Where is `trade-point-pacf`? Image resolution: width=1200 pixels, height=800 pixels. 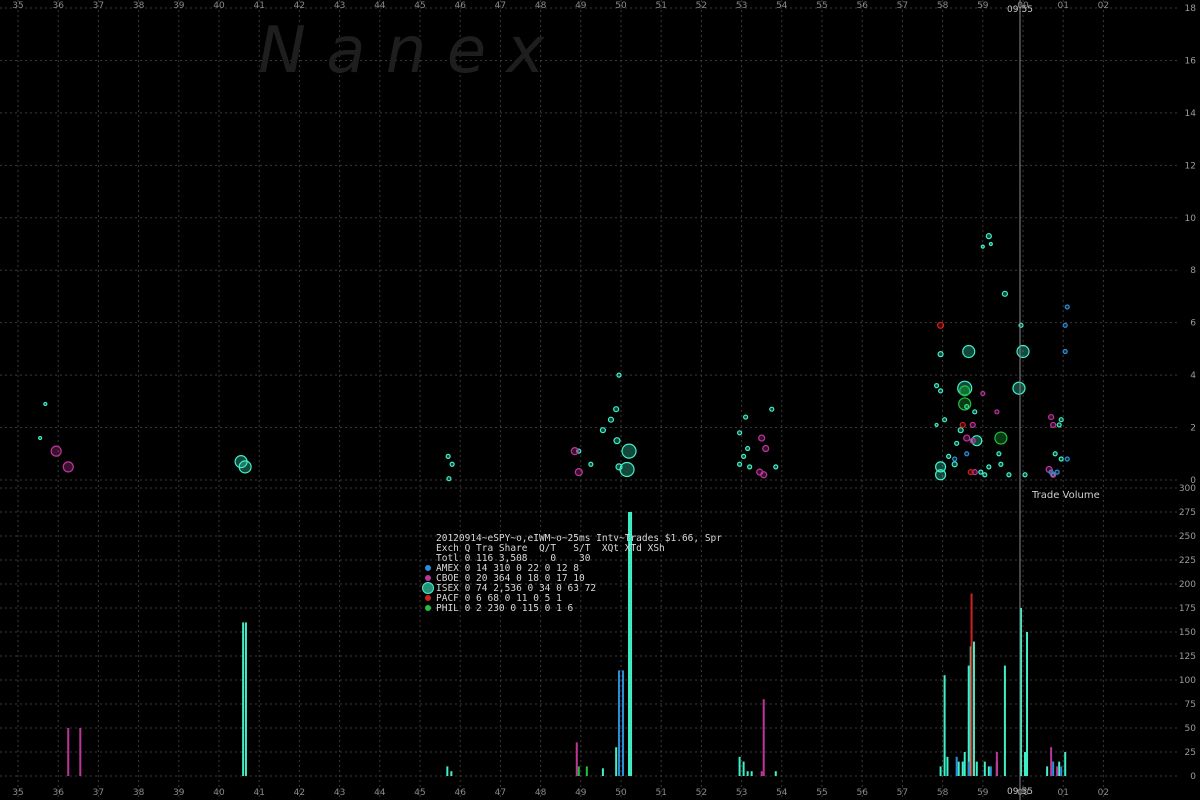 trade-point-pacf is located at coordinates (962, 425).